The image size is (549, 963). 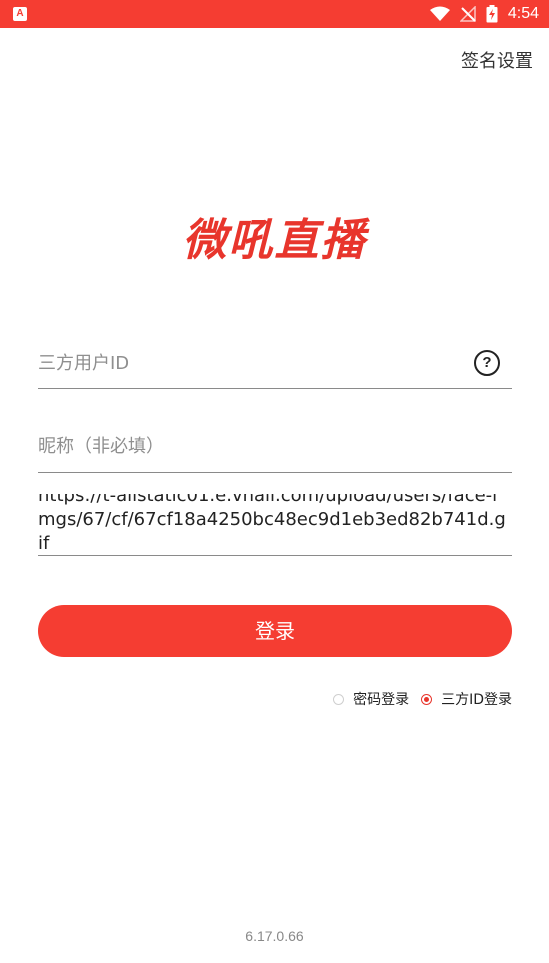 I want to click on app-logo: 微吼直播, so click(x=274, y=236).